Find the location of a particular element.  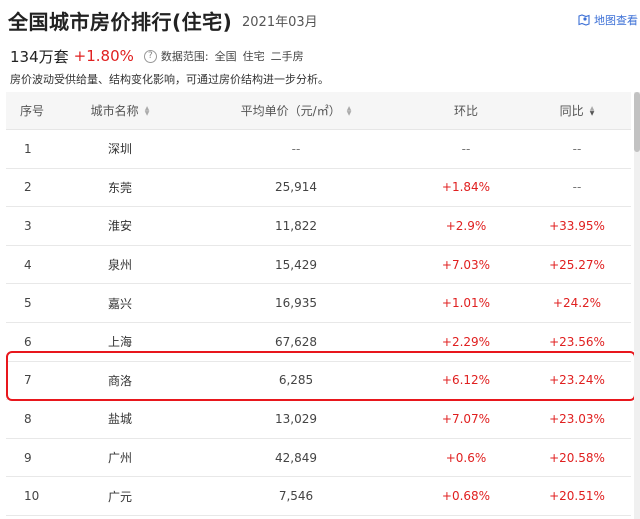

row-price: 16,935 is located at coordinates (296, 303).